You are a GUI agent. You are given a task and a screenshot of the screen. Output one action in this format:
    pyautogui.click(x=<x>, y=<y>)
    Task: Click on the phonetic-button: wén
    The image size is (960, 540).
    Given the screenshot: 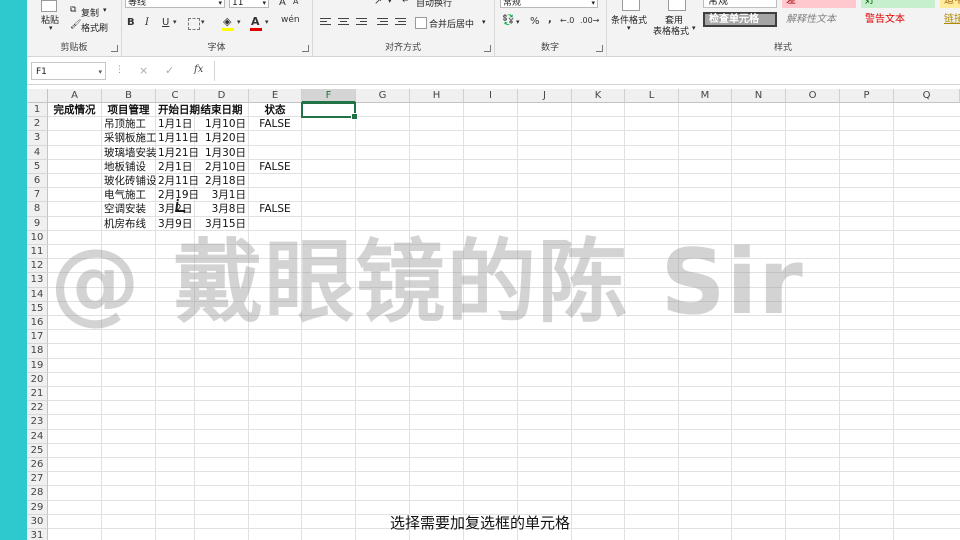 What is the action you would take?
    pyautogui.click(x=290, y=20)
    